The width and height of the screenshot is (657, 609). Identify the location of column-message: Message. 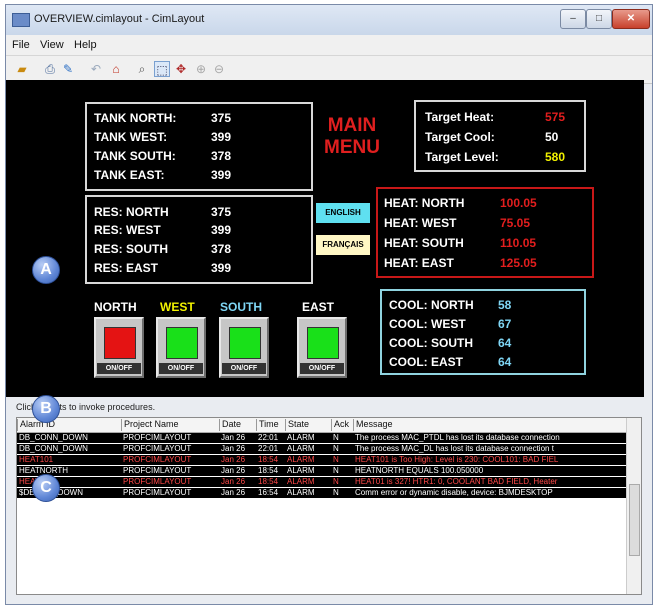
(490, 425).